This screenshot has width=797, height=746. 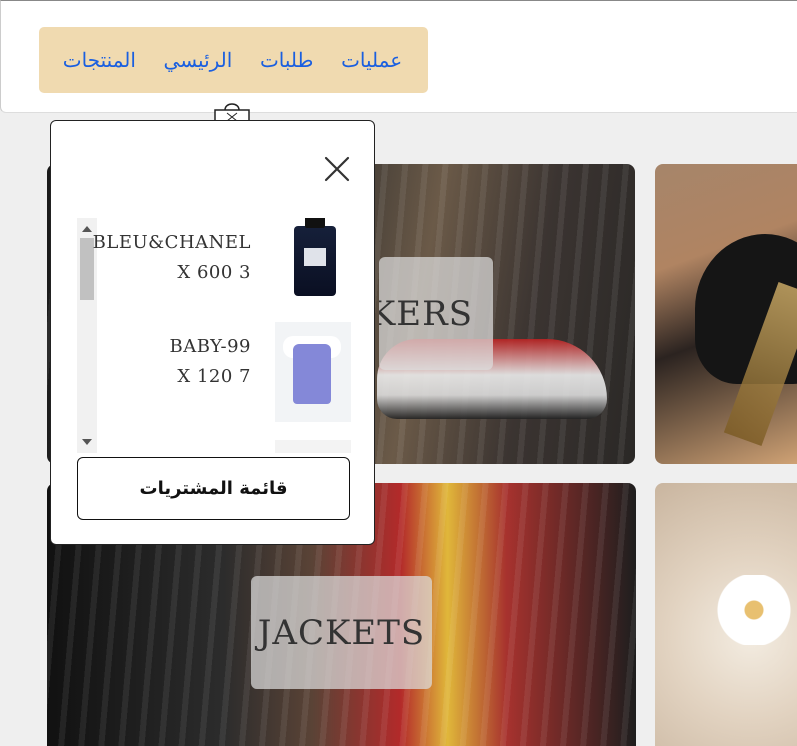 What do you see at coordinates (99, 60) in the screenshot?
I see `nav-link-products: المنتجات` at bounding box center [99, 60].